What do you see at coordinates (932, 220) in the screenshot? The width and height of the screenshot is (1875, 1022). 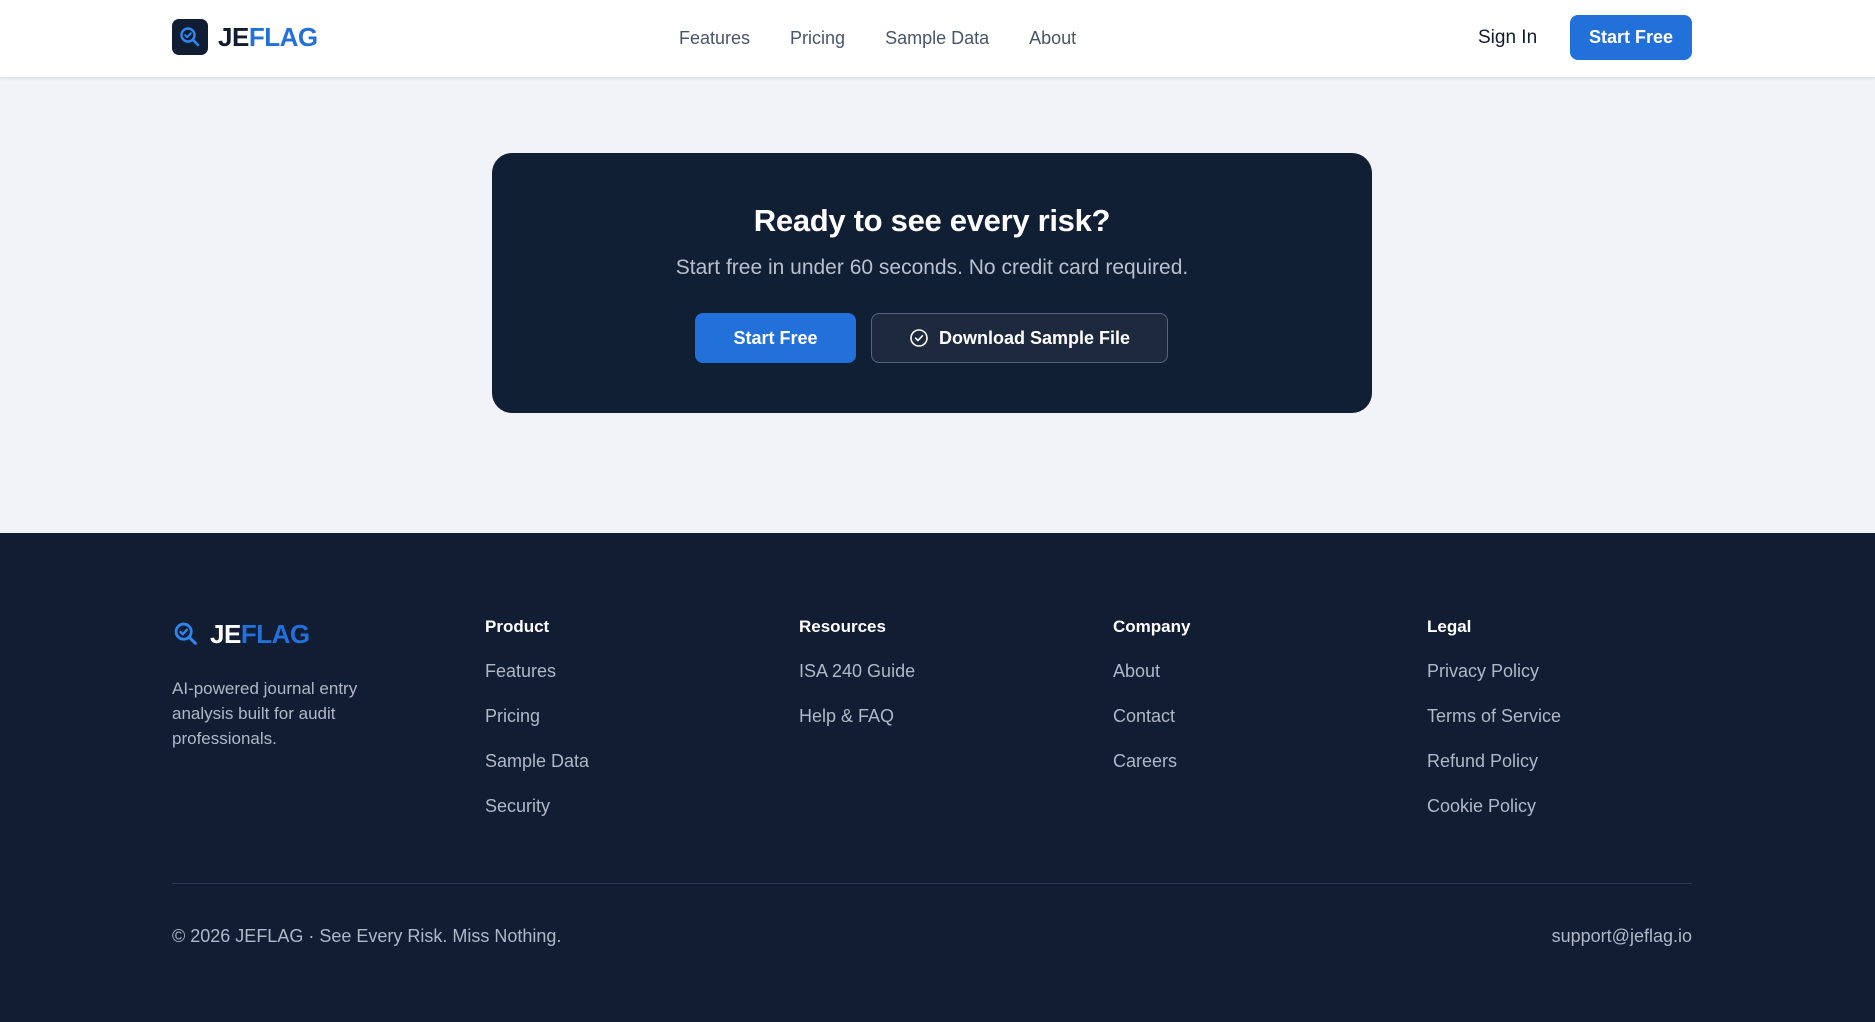 I see `cta-title: Ready to see every risk?` at bounding box center [932, 220].